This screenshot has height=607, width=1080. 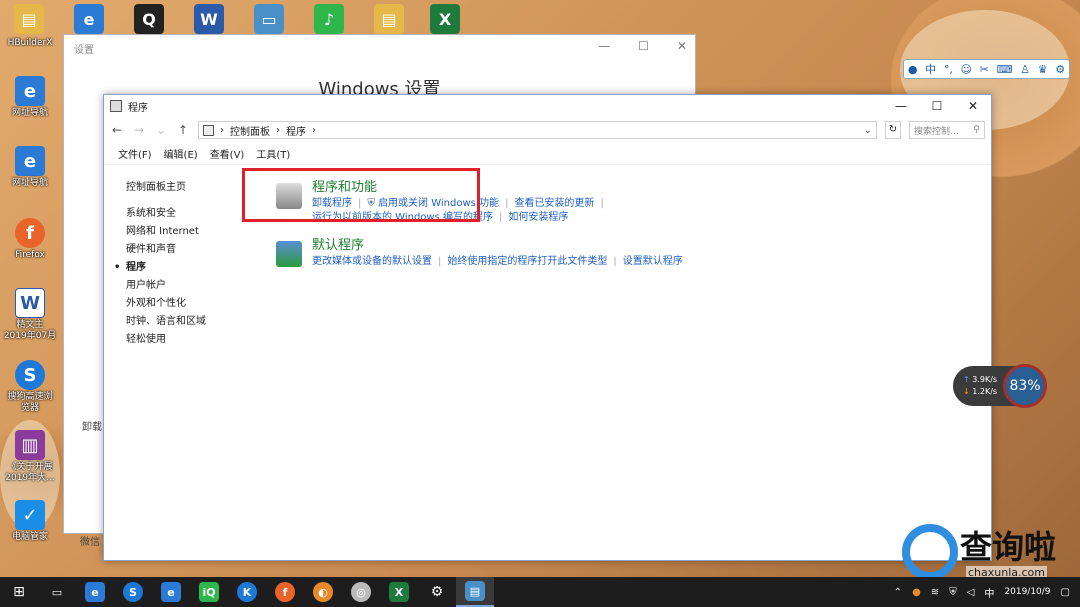 What do you see at coordinates (604, 46) in the screenshot?
I see `minimize-icon: —` at bounding box center [604, 46].